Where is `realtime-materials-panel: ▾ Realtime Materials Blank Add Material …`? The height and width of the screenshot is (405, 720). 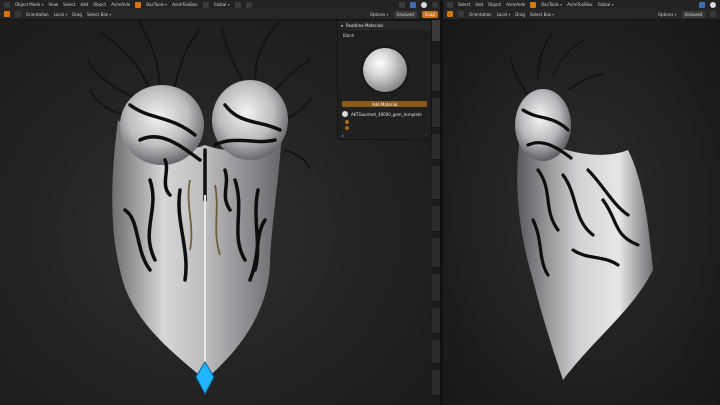
realtime-materials-panel: ▾ Realtime Materials Blank Add Material … is located at coordinates (384, 80).